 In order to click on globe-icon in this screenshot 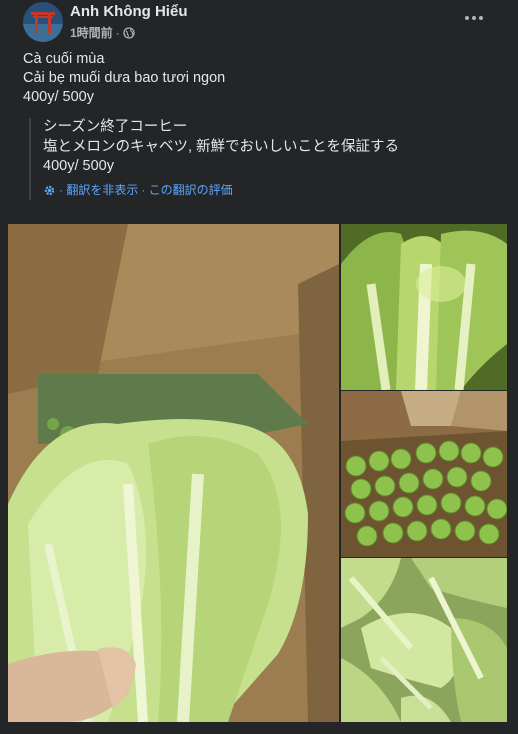, I will do `click(129, 32)`.